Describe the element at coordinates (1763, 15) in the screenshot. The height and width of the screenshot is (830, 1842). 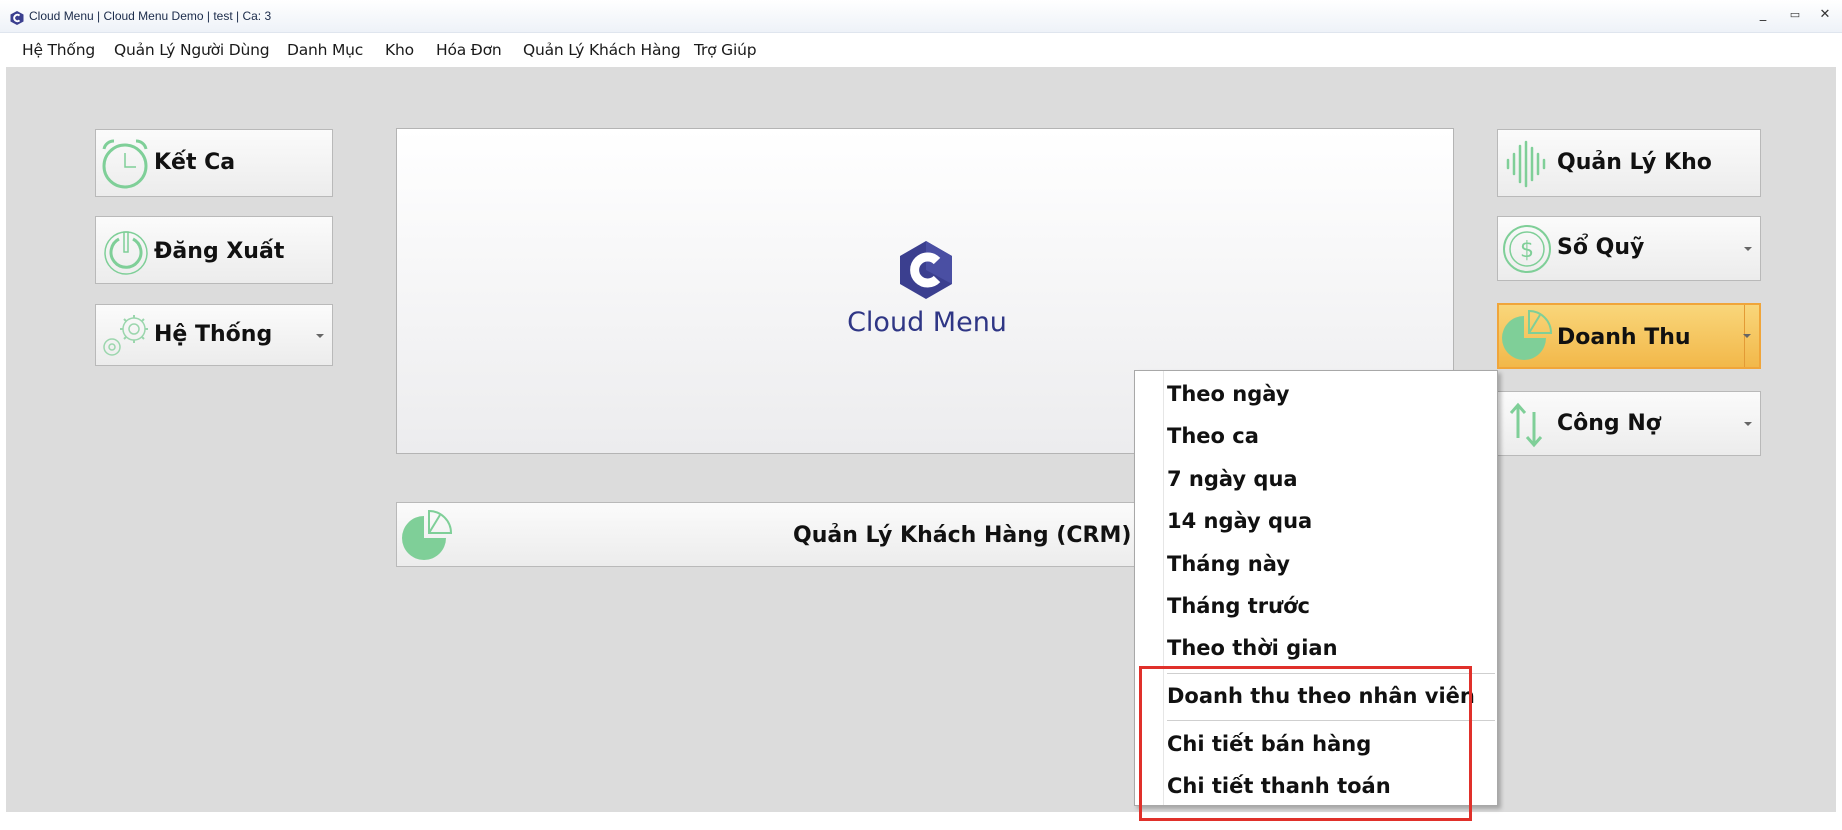
I see `minimize-button: _` at that location.